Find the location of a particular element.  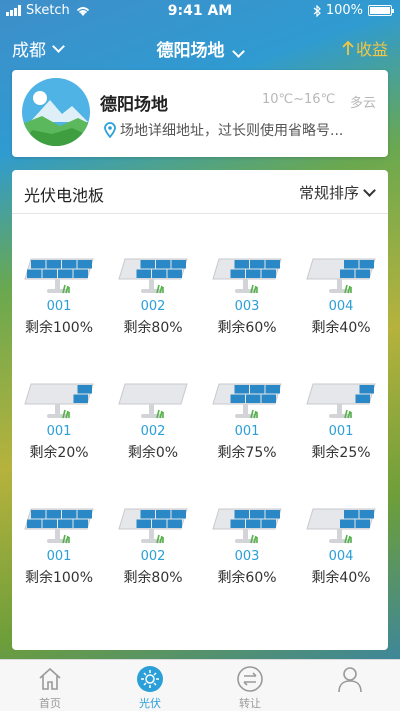

tab-profile is located at coordinates (350, 685).